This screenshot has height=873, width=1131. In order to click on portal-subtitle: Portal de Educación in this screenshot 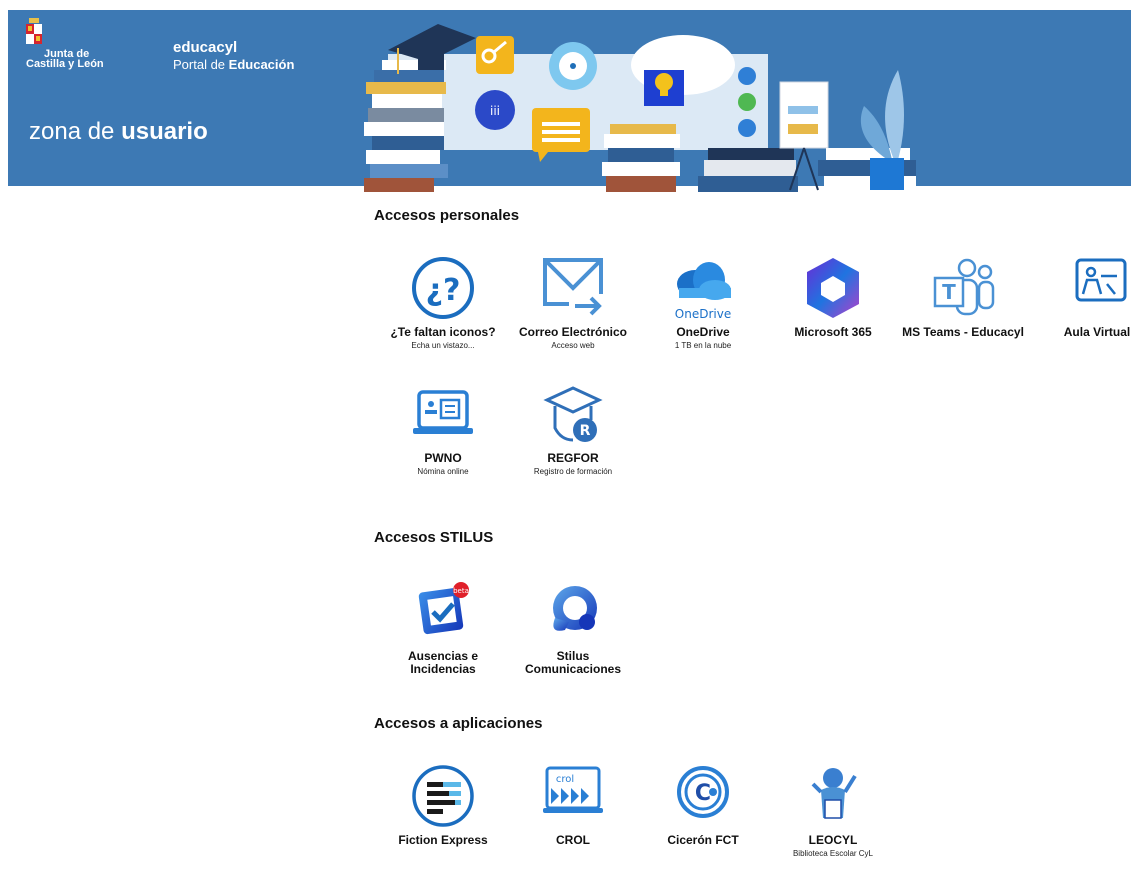, I will do `click(233, 64)`.